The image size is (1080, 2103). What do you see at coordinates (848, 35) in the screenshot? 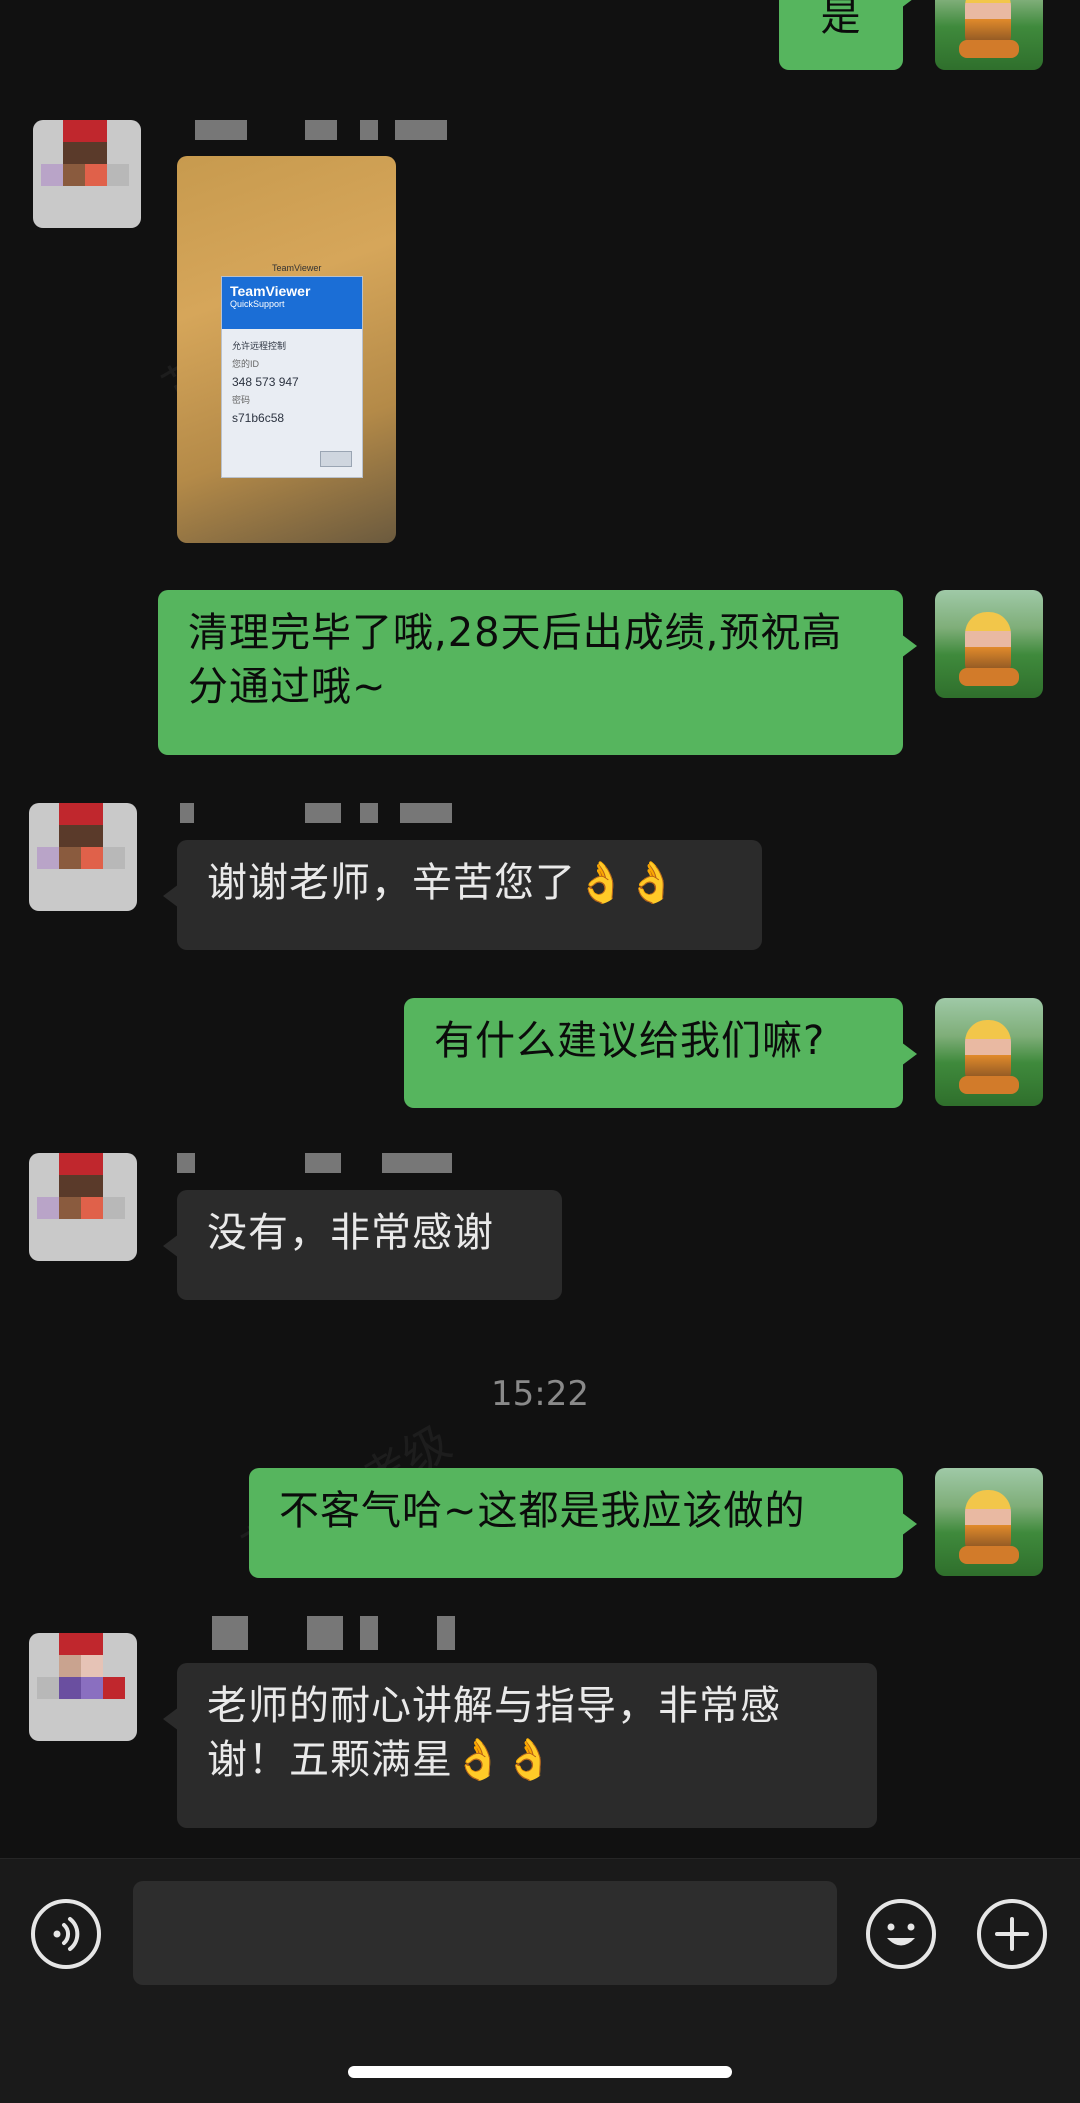
I see `message-bubble: 是` at bounding box center [848, 35].